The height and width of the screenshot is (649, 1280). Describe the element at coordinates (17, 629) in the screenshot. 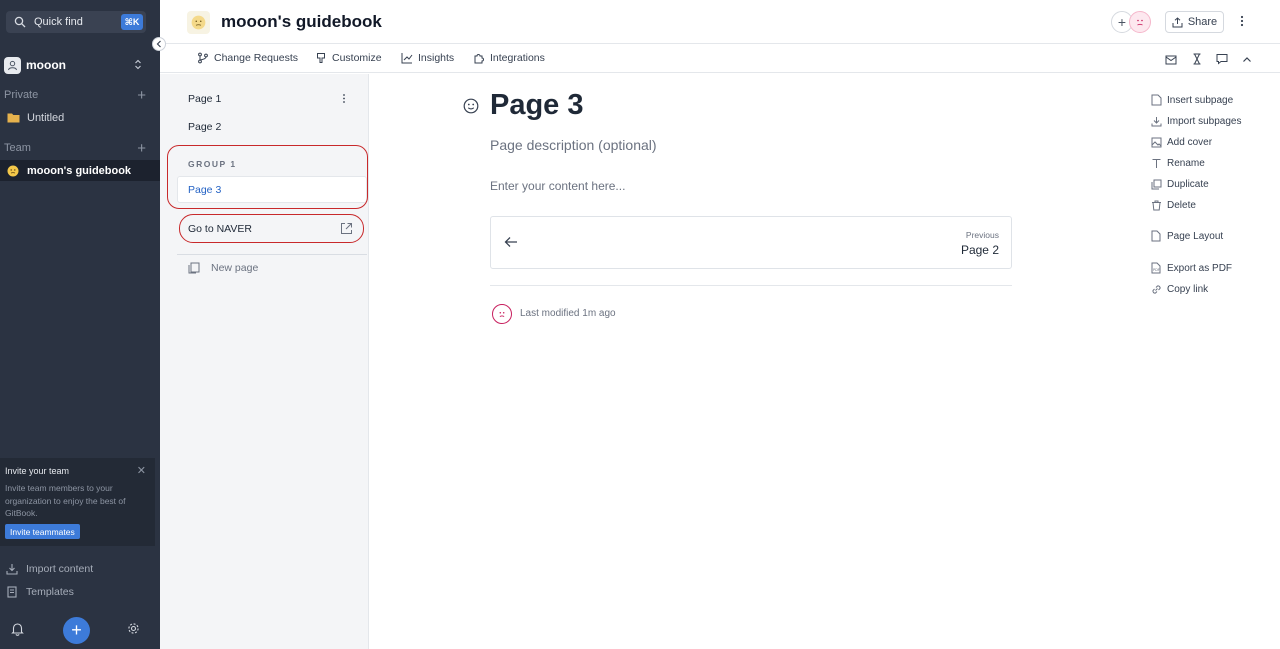

I see `bell-icon` at that location.